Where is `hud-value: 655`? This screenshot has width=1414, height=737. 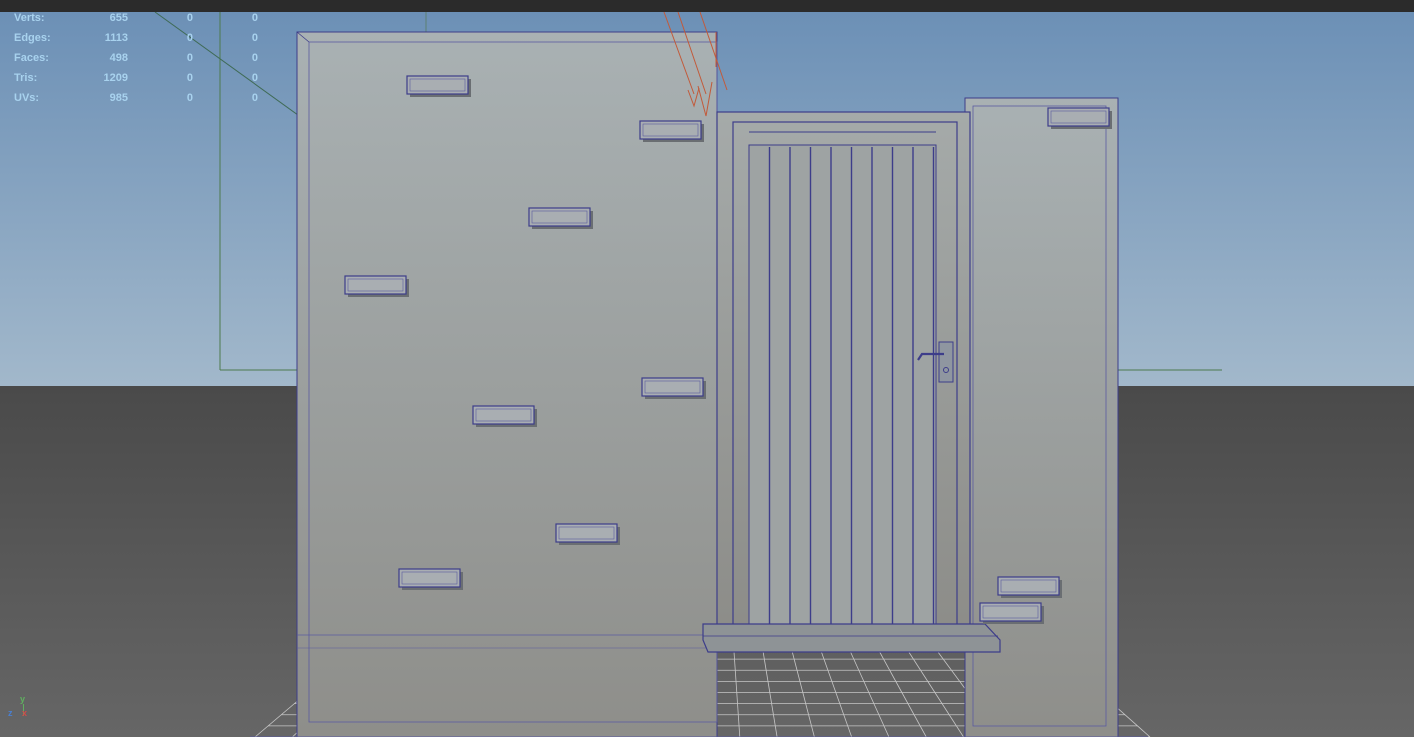
hud-value: 655 is located at coordinates (118, 18).